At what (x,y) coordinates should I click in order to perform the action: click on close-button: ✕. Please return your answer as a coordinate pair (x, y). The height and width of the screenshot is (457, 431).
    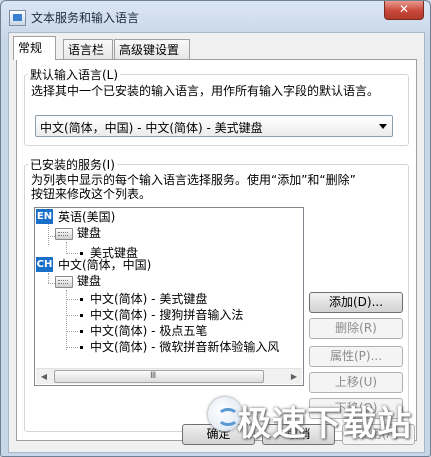
    Looking at the image, I should click on (404, 10).